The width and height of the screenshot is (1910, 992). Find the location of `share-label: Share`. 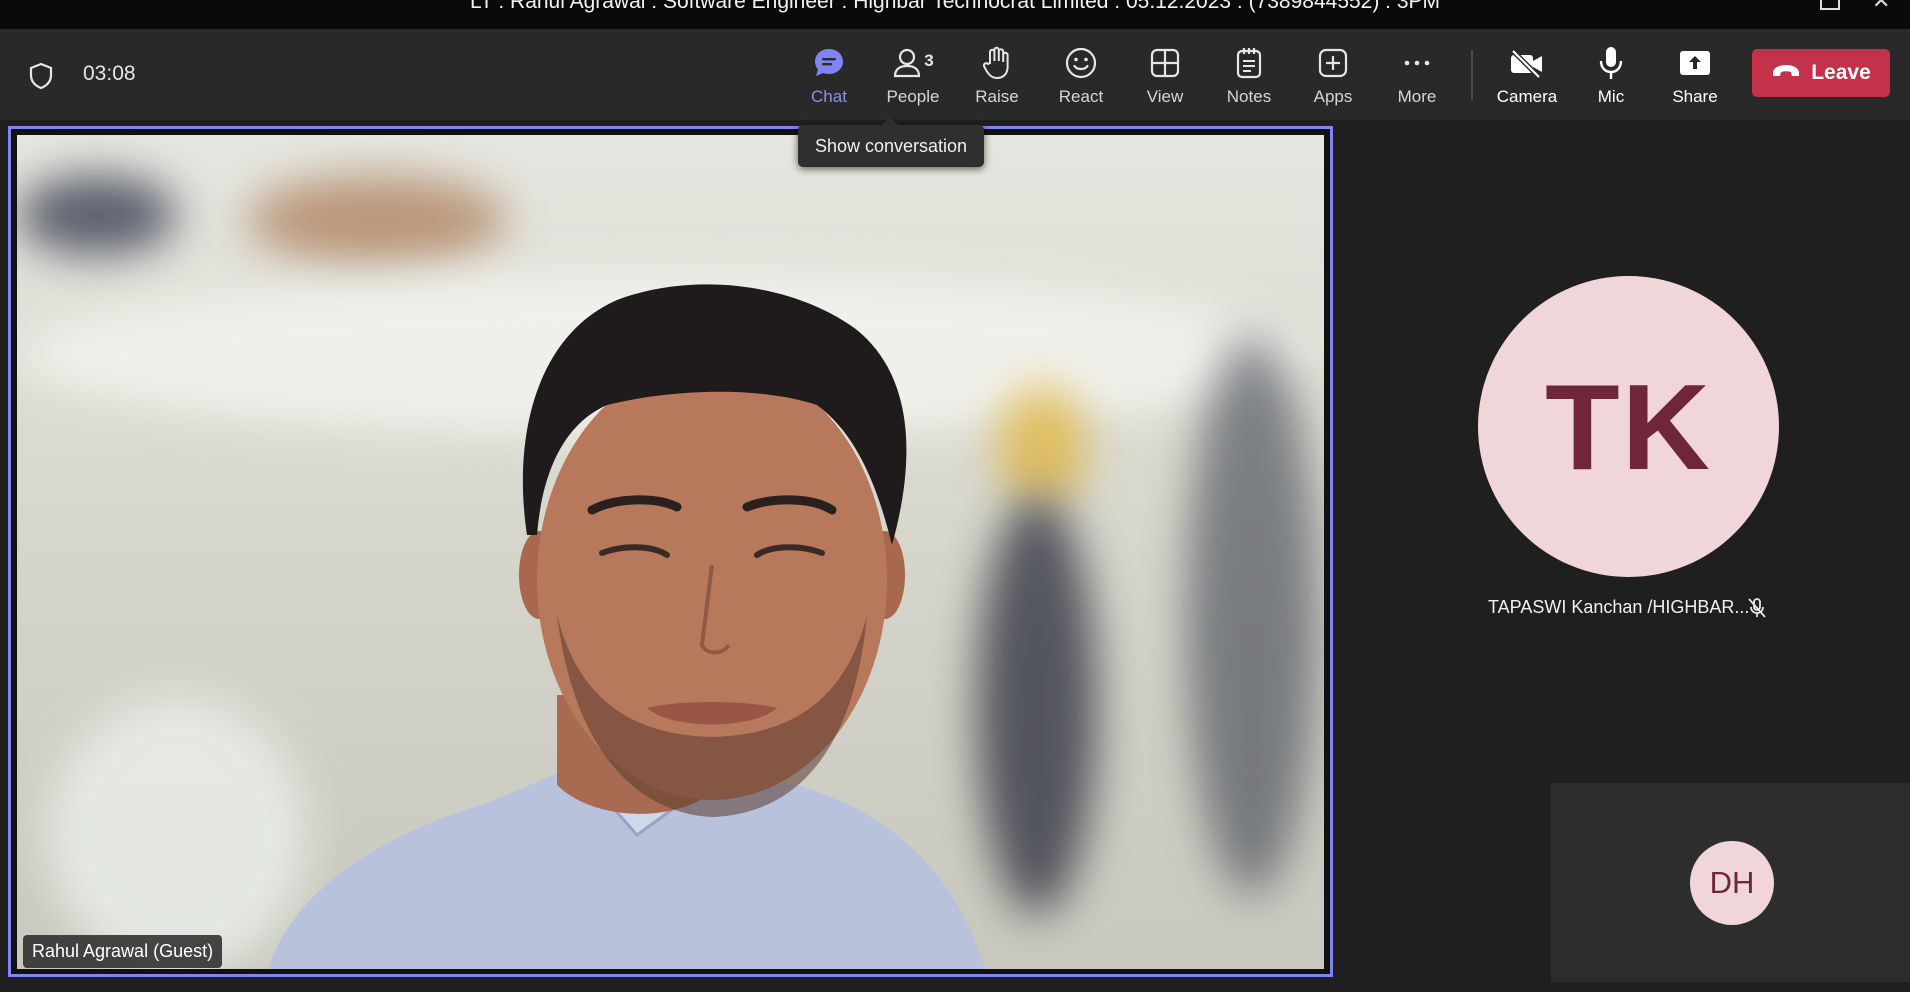

share-label: Share is located at coordinates (1695, 96).